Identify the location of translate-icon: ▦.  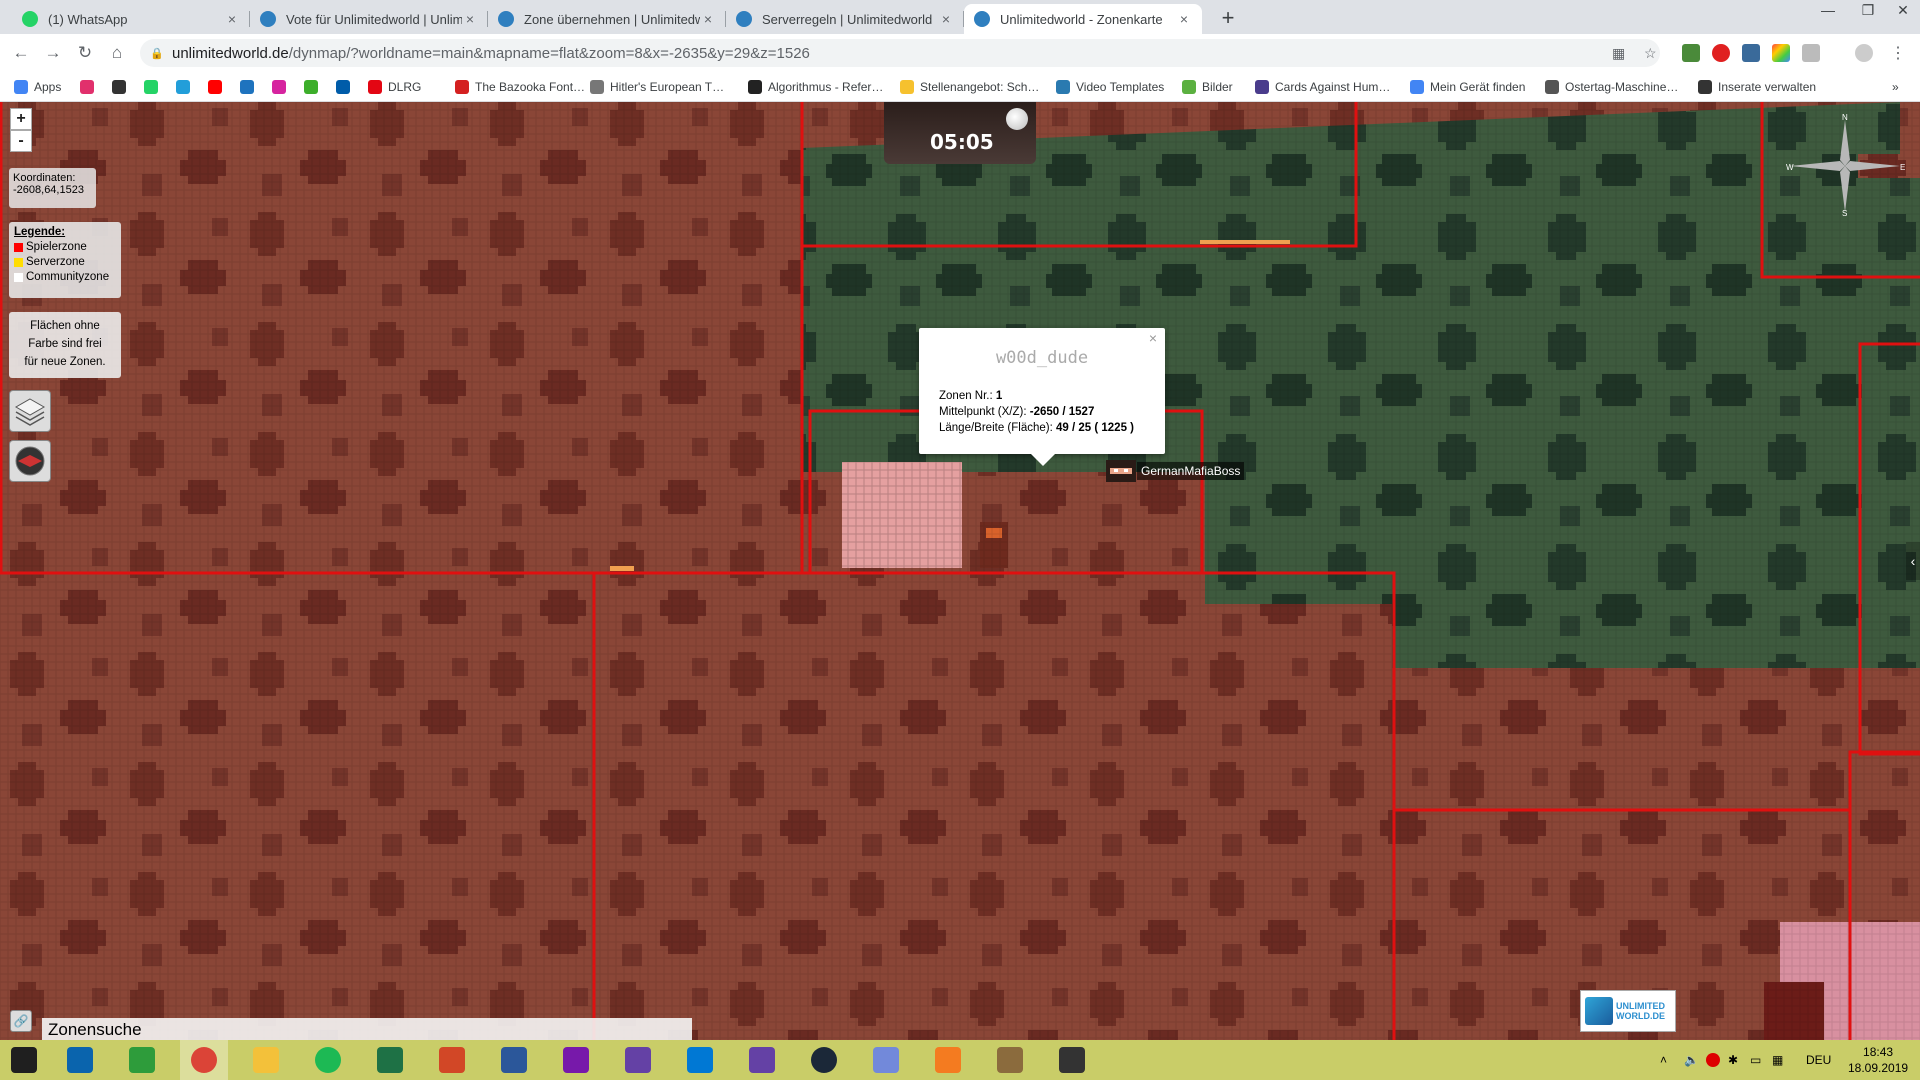
(1618, 53).